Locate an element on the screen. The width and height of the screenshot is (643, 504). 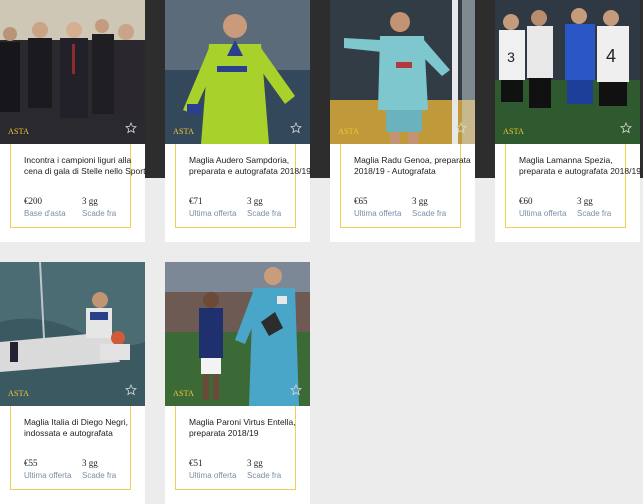
auction-price: €65 is located at coordinates (361, 201).